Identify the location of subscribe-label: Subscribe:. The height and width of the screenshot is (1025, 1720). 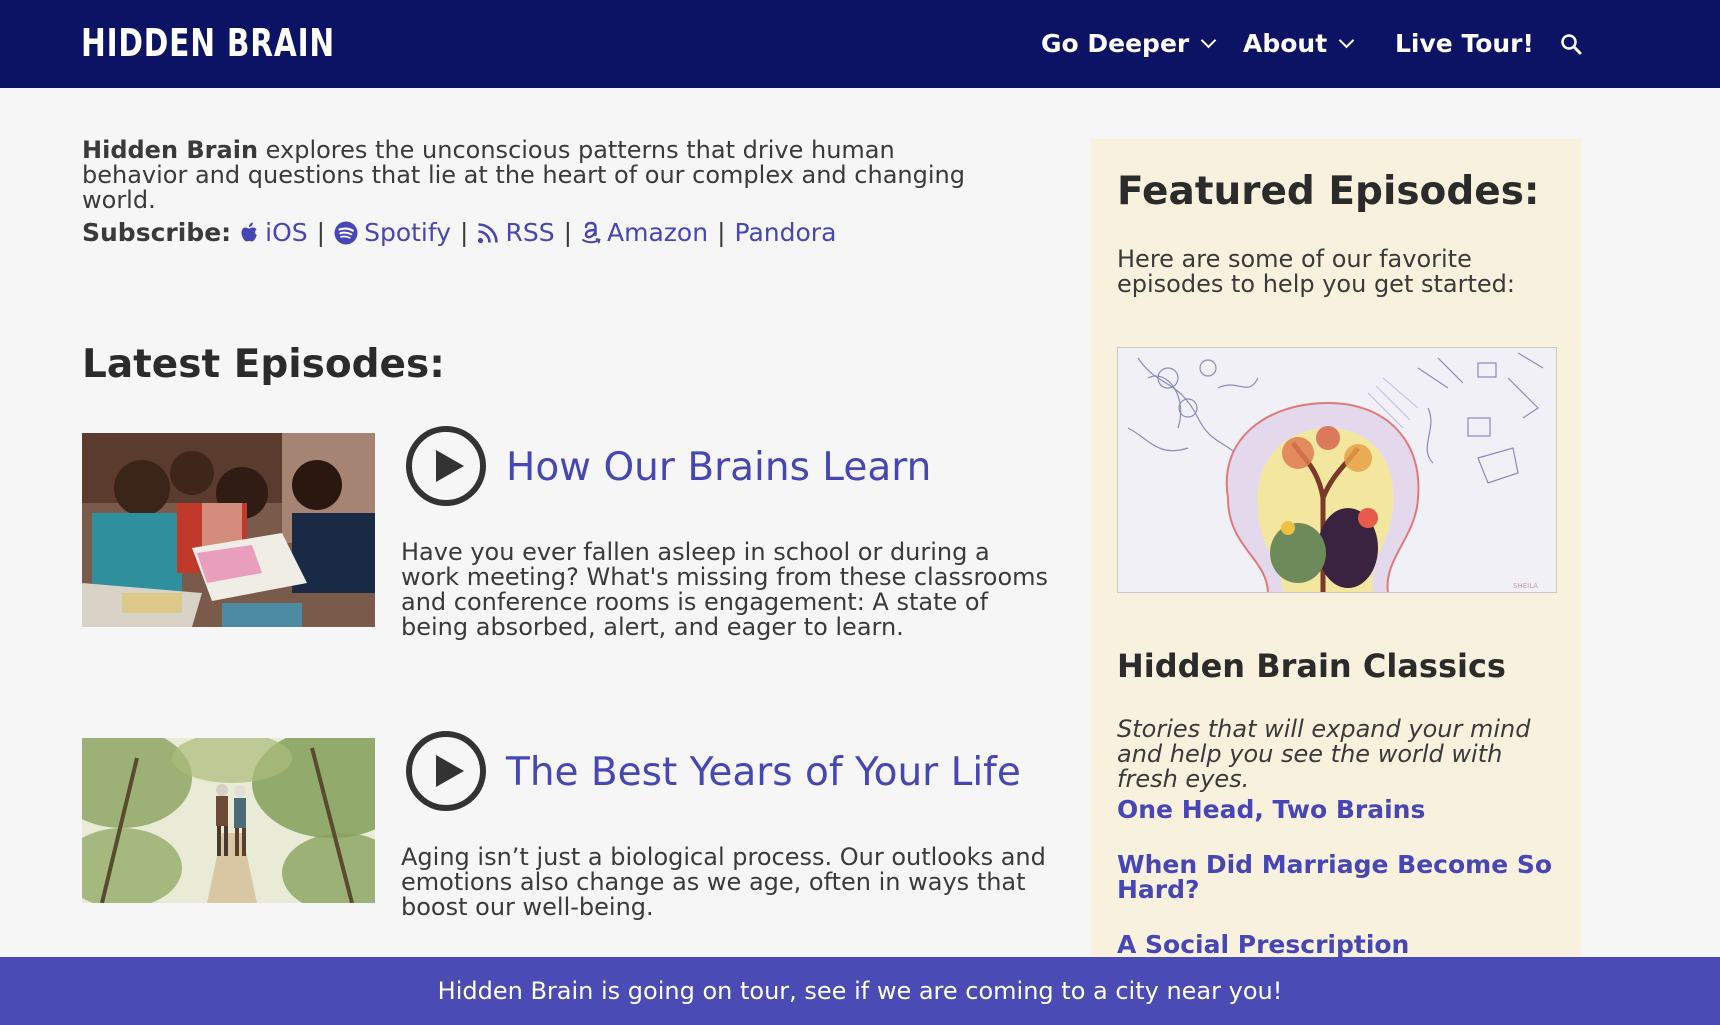
(157, 232).